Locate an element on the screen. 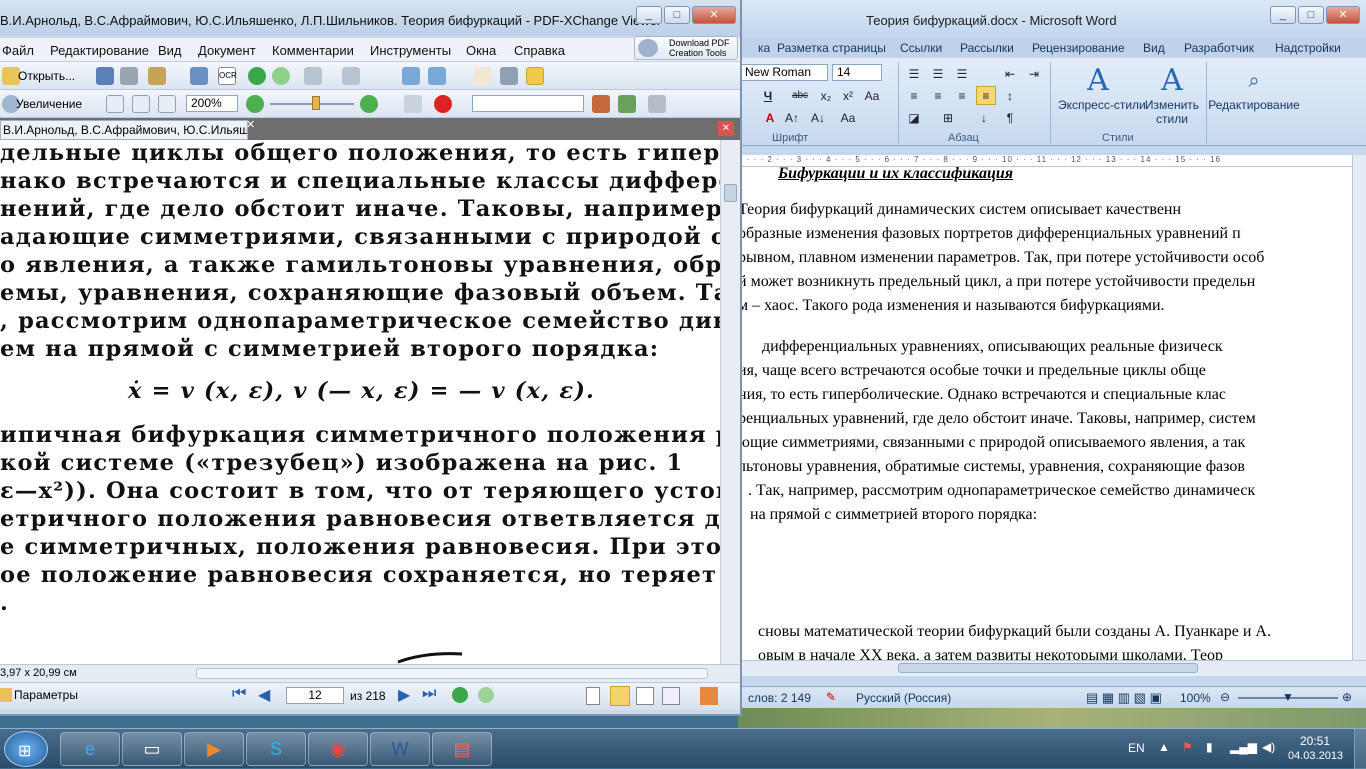 The image size is (1366, 769). properties-icon is located at coordinates (199, 76).